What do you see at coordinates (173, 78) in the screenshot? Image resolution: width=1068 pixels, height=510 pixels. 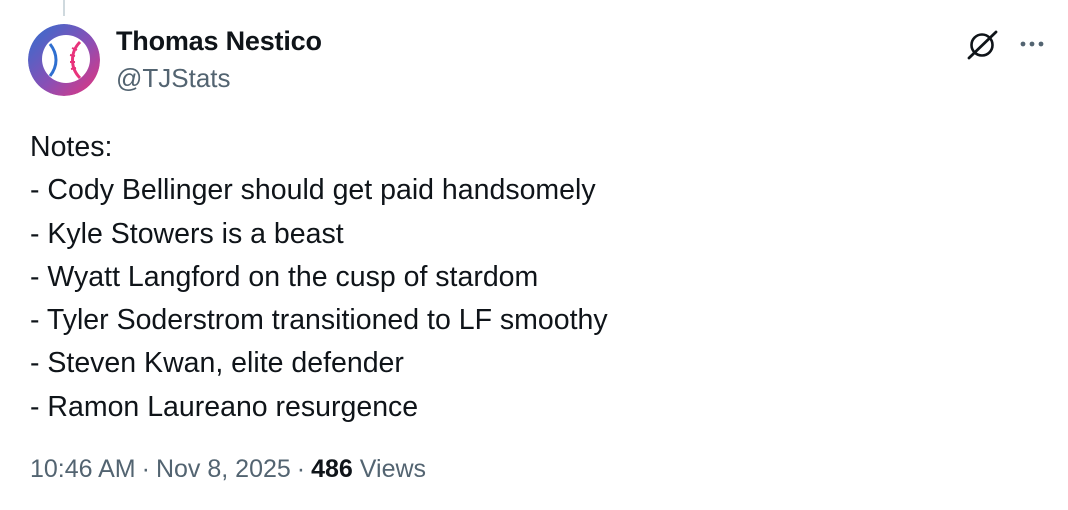 I see `author-handle: @TJStats` at bounding box center [173, 78].